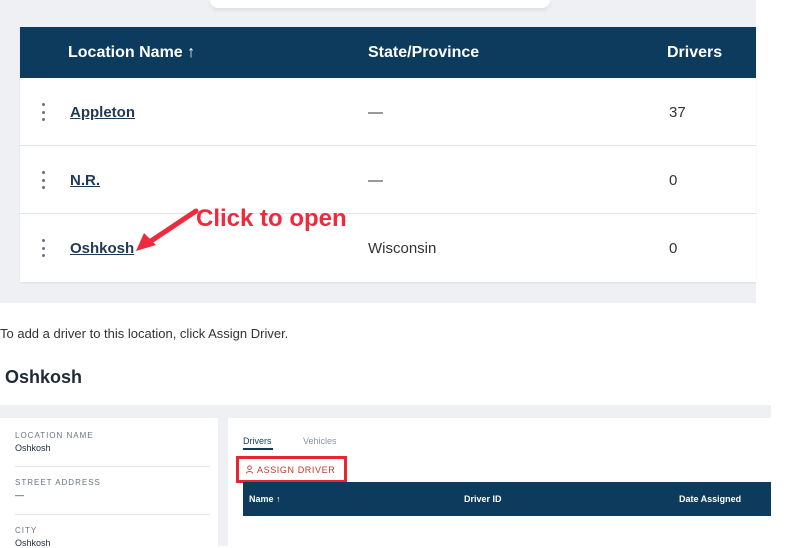  I want to click on red-arrow-icon, so click(167, 229).